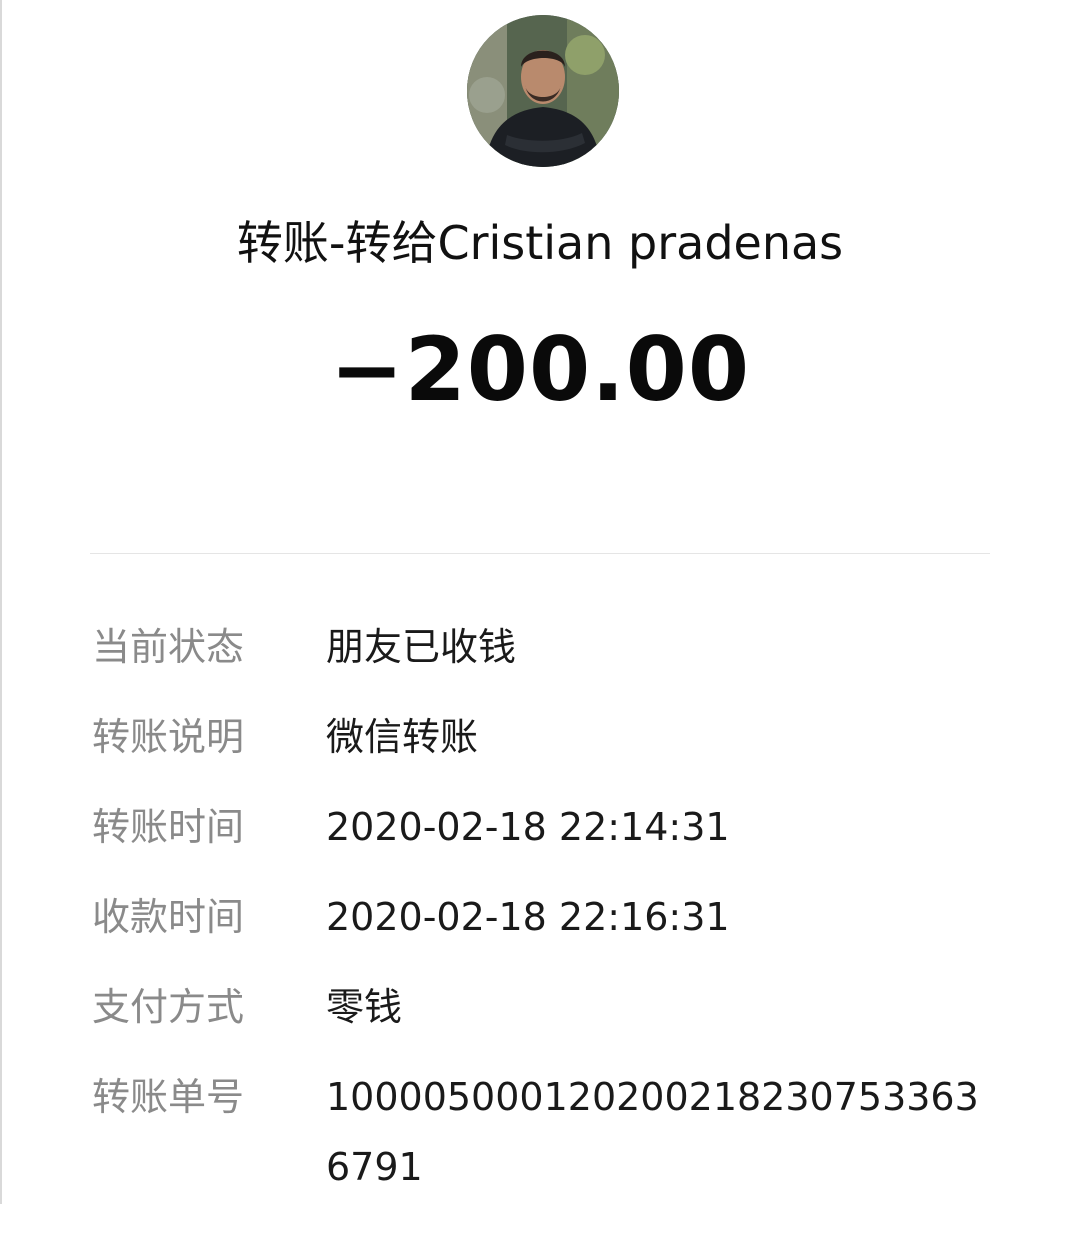  Describe the element at coordinates (540, 369) in the screenshot. I see `transfer-amount: −200.00` at that location.